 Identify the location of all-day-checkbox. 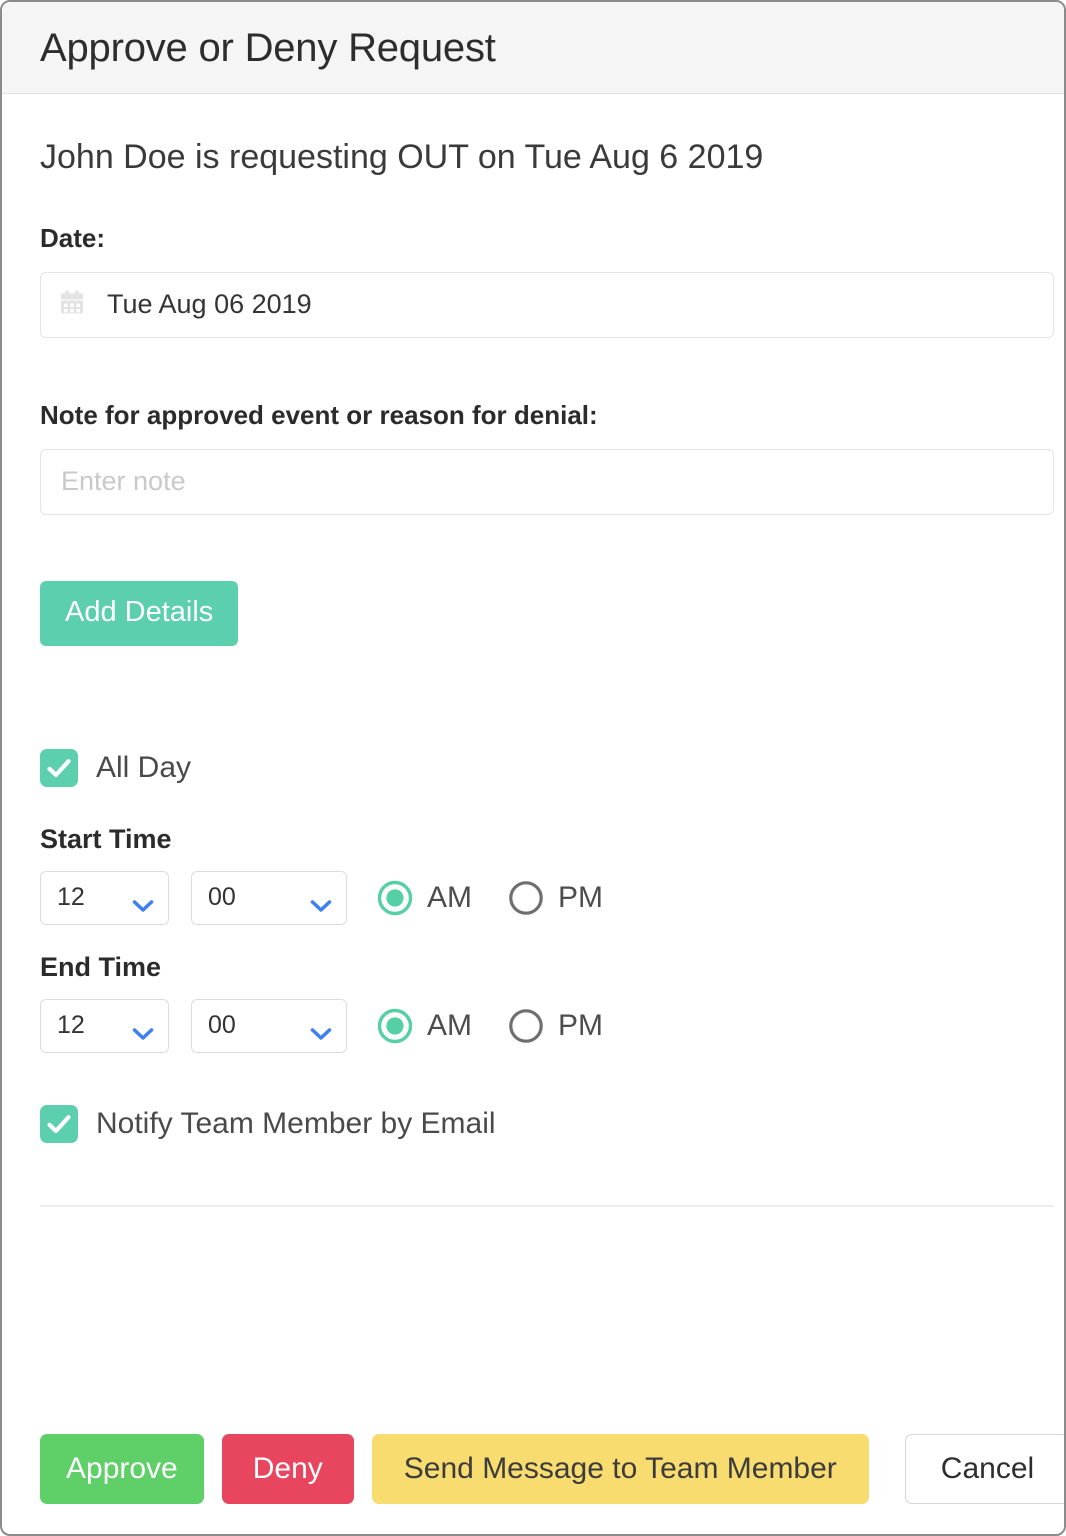
(59, 767).